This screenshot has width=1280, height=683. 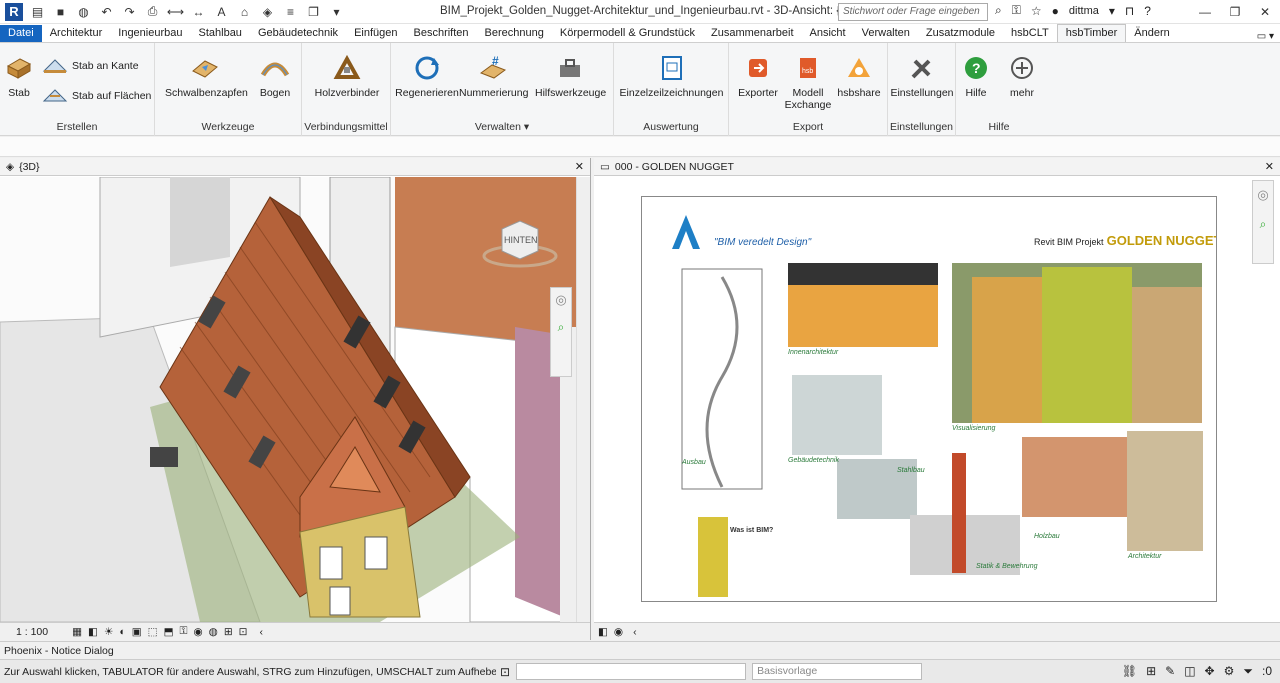 What do you see at coordinates (336, 11) in the screenshot?
I see `customize-qat-icon: ▾` at bounding box center [336, 11].